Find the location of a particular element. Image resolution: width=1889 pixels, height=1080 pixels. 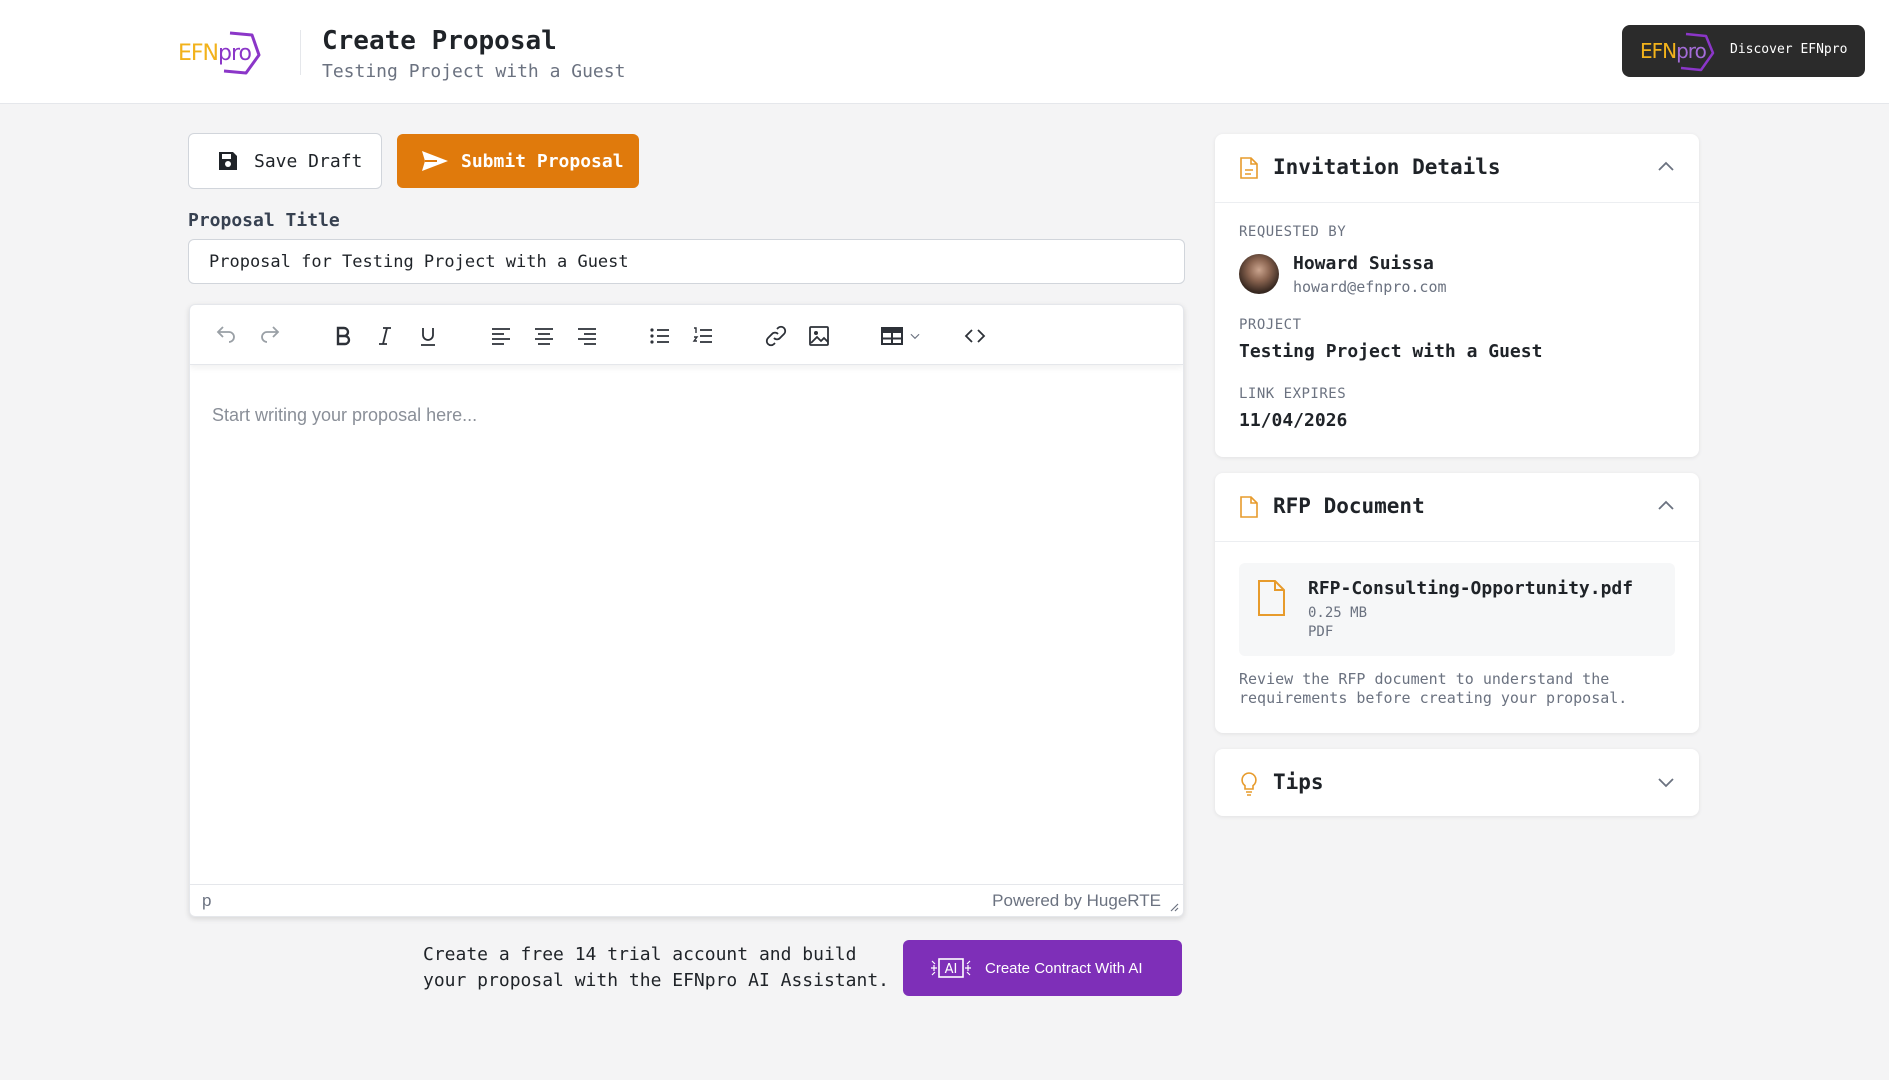

tips-header: Tips is located at coordinates (1457, 783).